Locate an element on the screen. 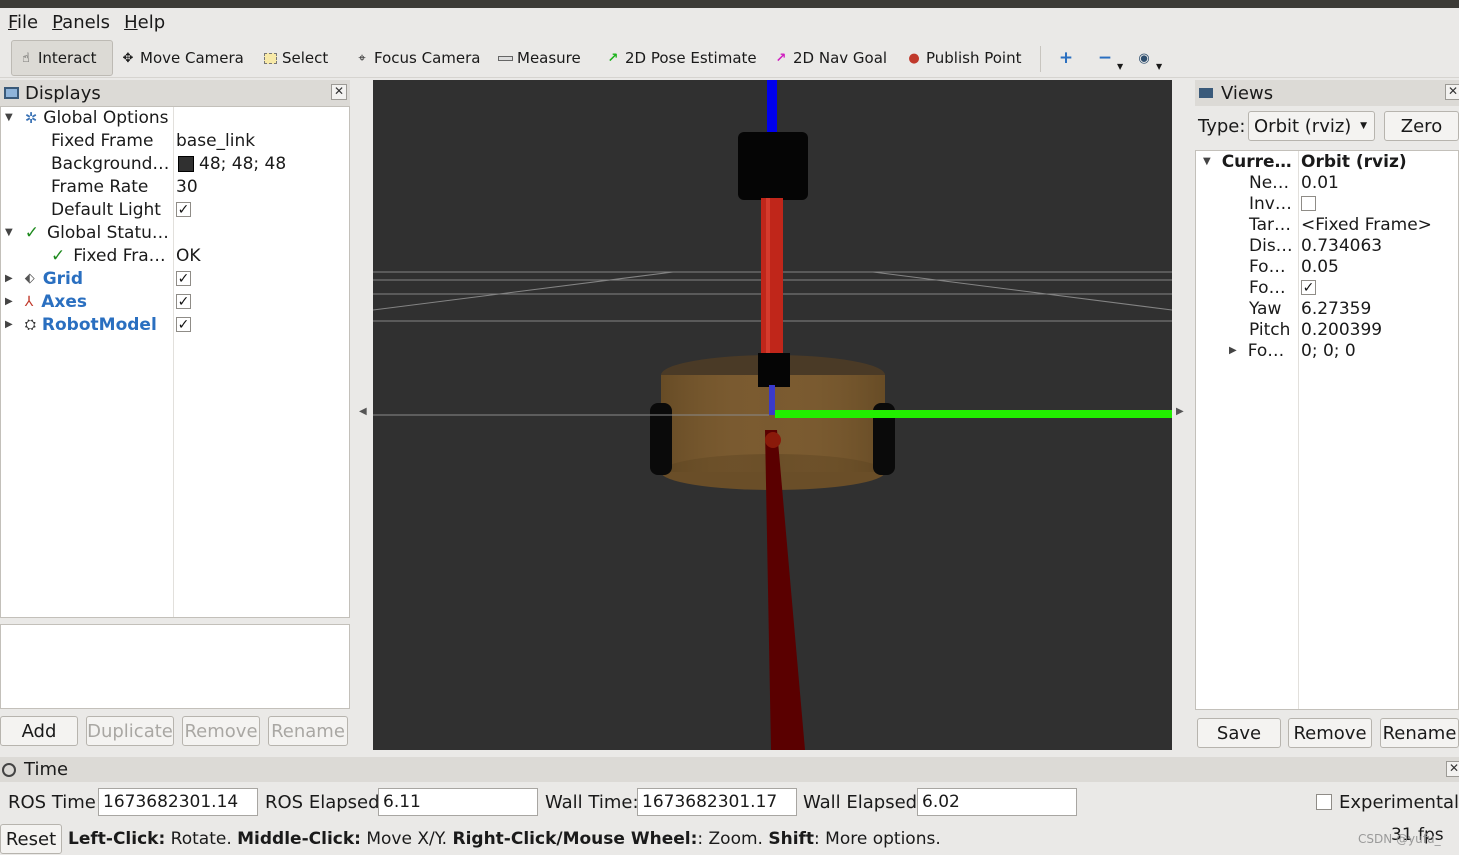  property-fixed-frame: Fixed Frame is located at coordinates (102, 140).